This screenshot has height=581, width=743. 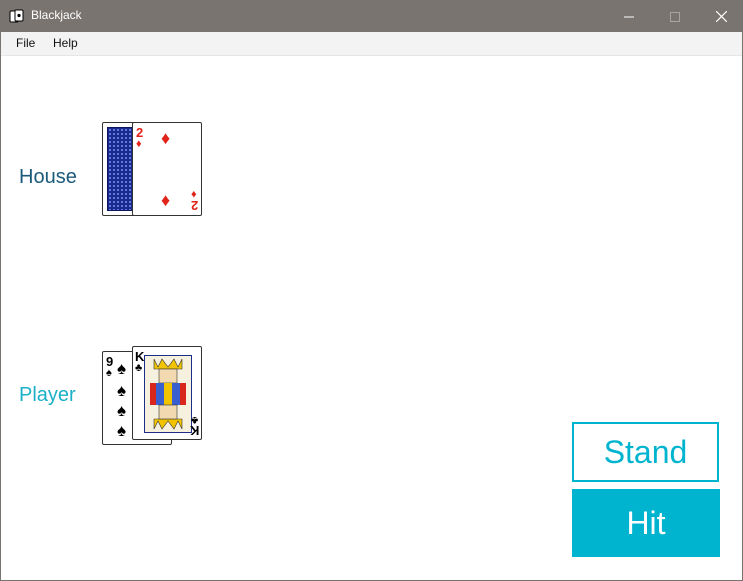 What do you see at coordinates (645, 452) in the screenshot?
I see `stand-button: Stand` at bounding box center [645, 452].